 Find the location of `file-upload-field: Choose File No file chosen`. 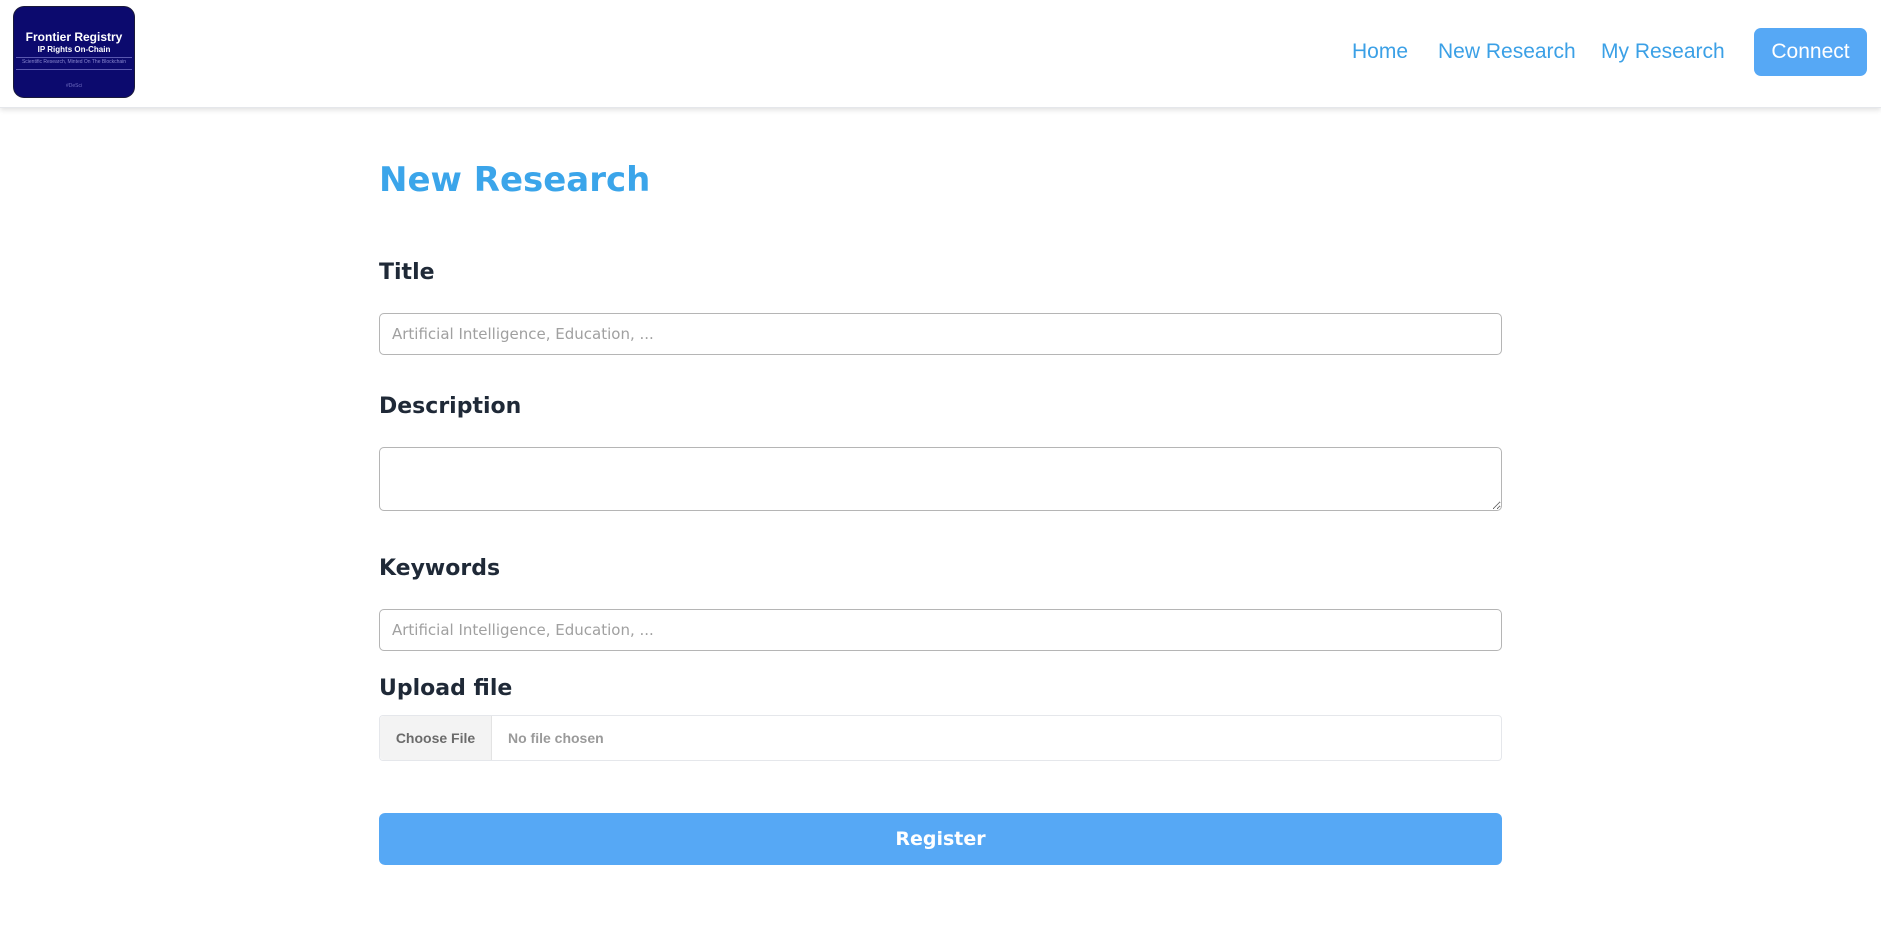

file-upload-field: Choose File No file chosen is located at coordinates (940, 738).